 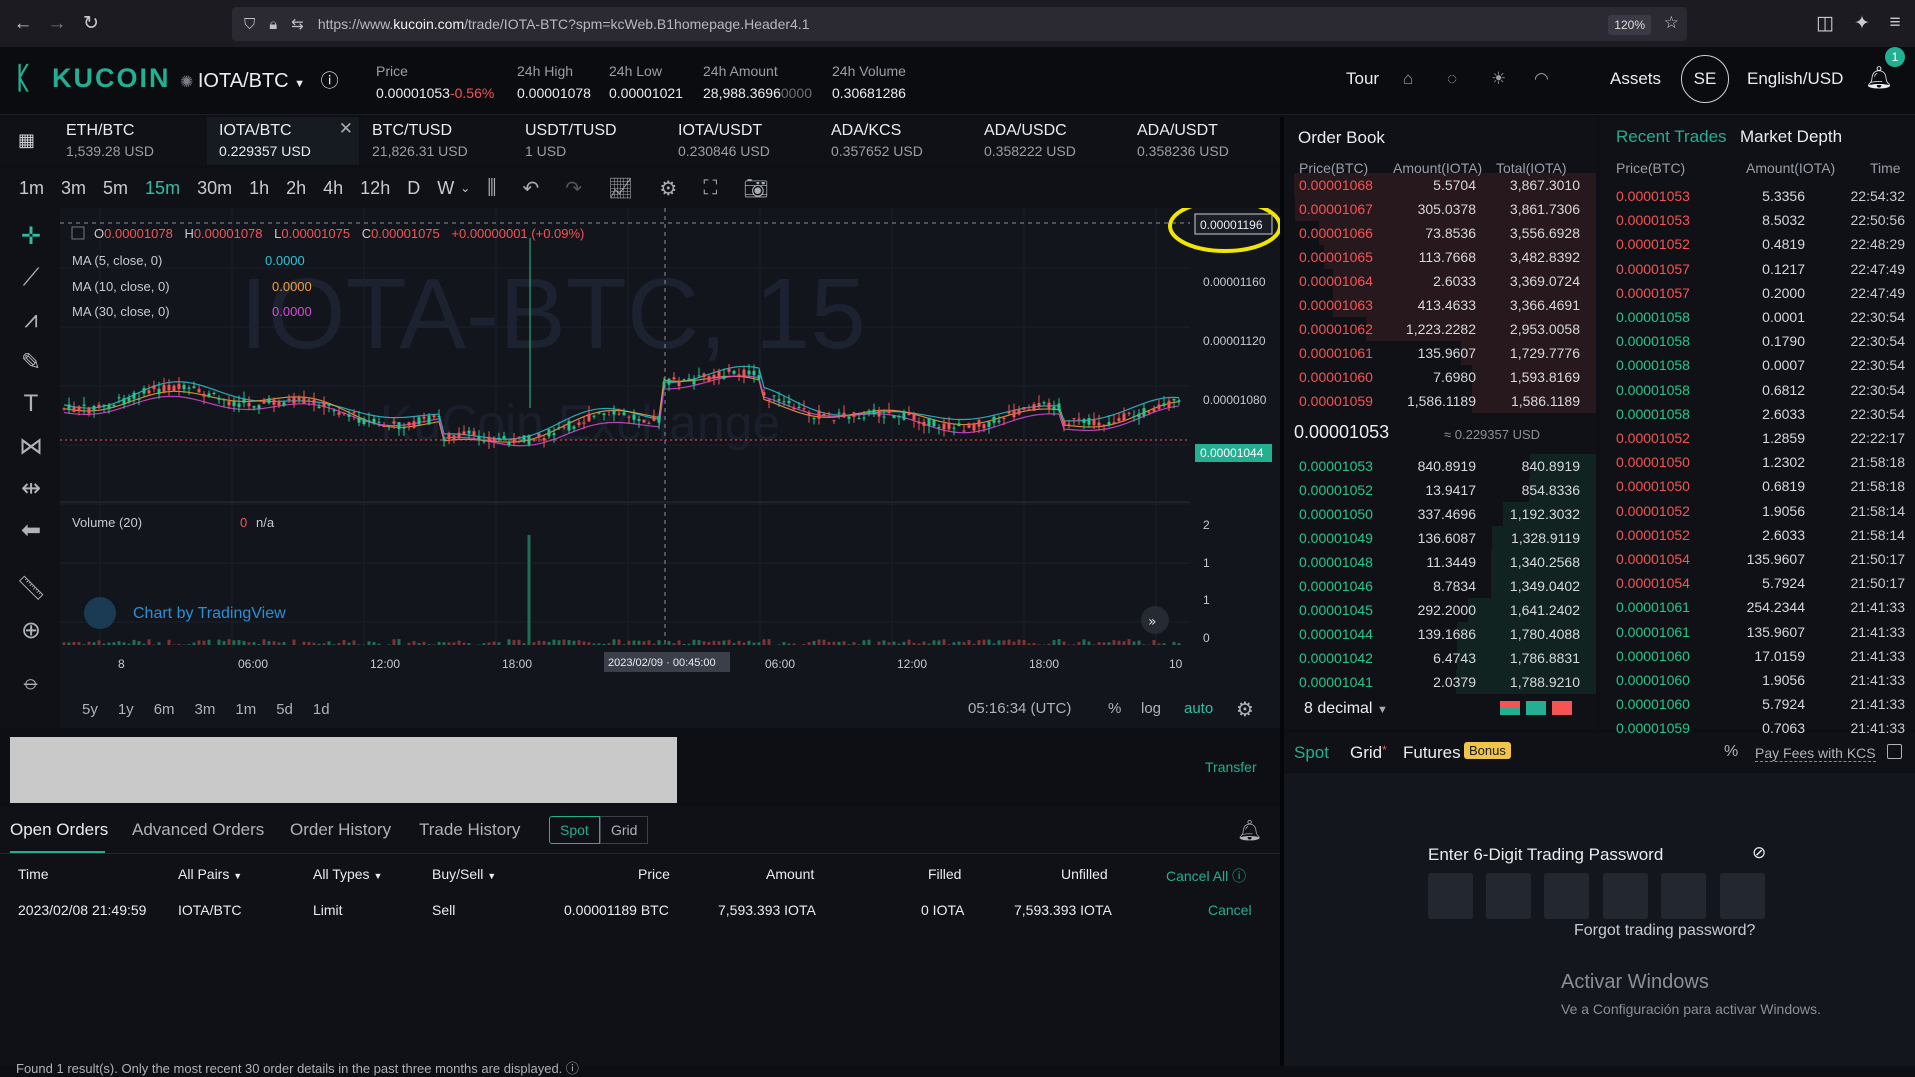 I want to click on interval-3m: 3m, so click(x=73, y=188).